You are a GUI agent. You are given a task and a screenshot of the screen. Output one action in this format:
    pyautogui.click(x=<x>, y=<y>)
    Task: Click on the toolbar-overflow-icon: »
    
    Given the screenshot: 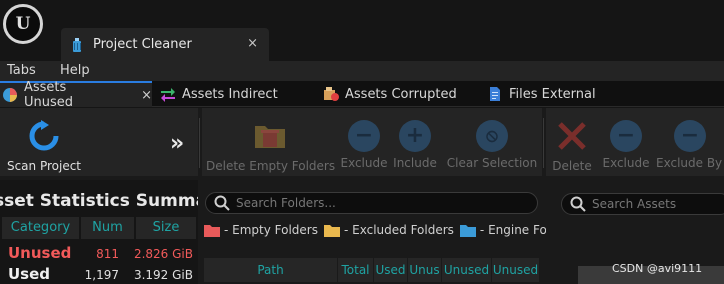 What is the action you would take?
    pyautogui.click(x=177, y=143)
    